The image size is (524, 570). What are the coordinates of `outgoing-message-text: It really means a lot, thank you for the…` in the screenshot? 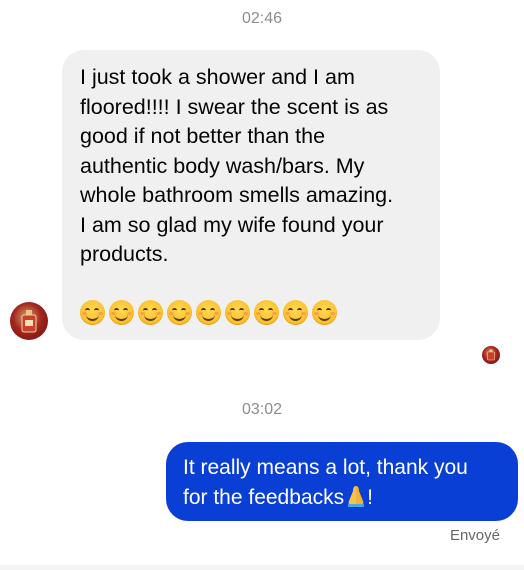 It's located at (325, 482).